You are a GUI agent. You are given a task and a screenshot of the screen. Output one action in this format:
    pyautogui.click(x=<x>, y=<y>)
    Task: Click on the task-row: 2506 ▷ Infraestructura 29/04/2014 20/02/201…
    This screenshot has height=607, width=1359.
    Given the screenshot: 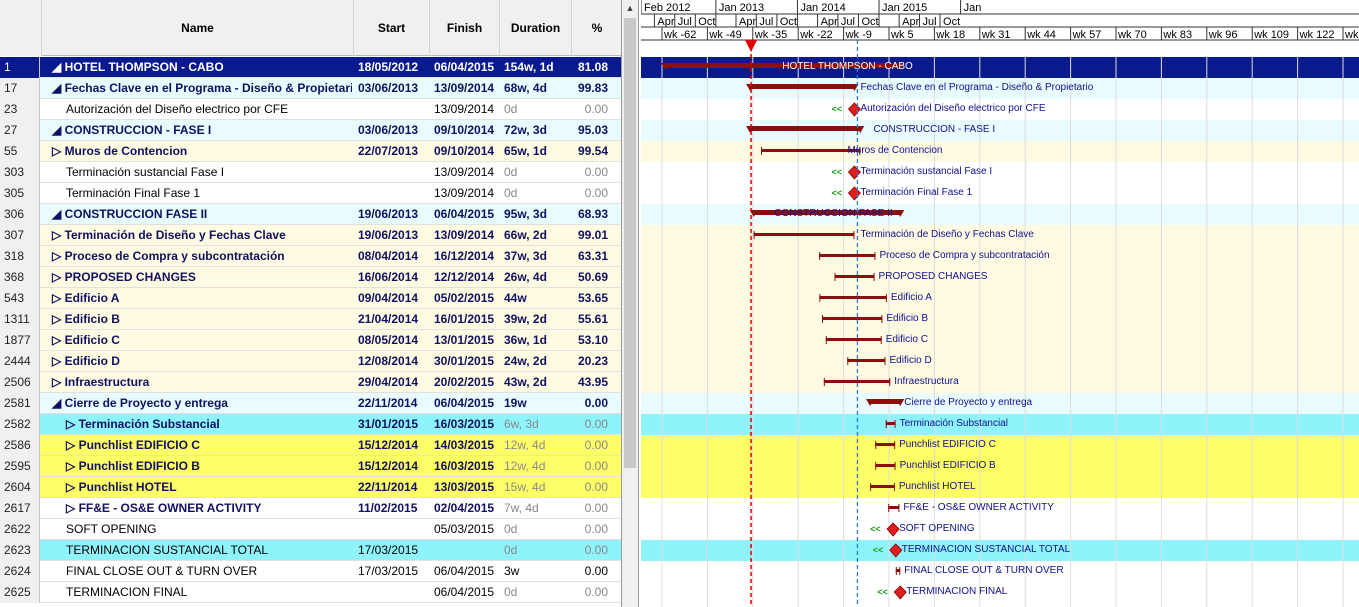 What is the action you would take?
    pyautogui.click(x=310, y=382)
    